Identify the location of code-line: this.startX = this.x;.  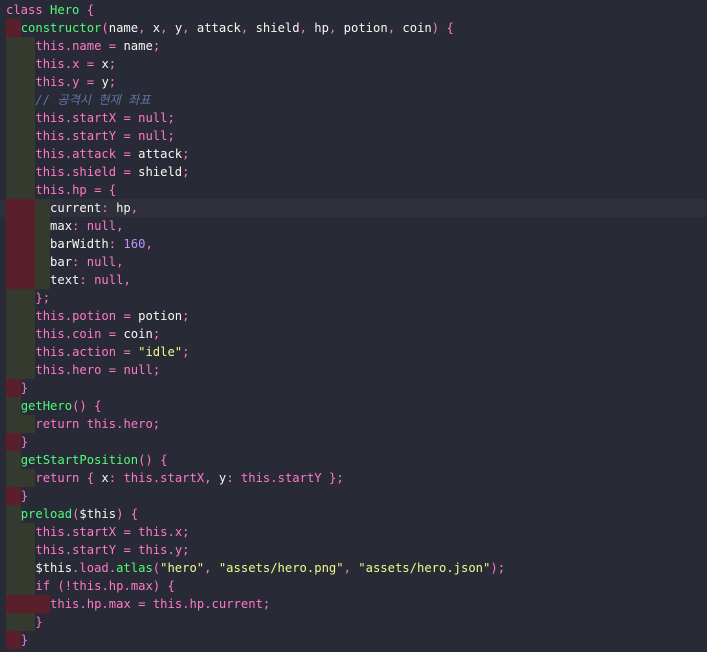
(353, 532).